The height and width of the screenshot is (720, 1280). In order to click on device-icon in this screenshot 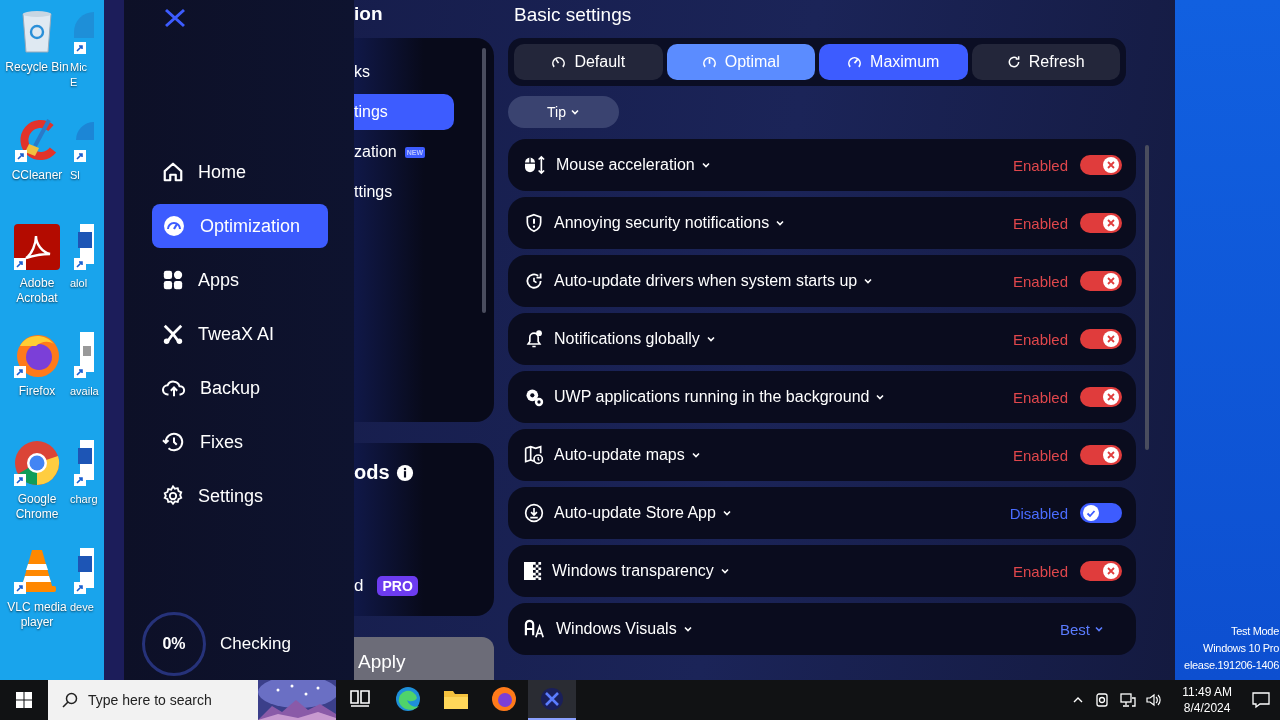, I will do `click(1102, 700)`.